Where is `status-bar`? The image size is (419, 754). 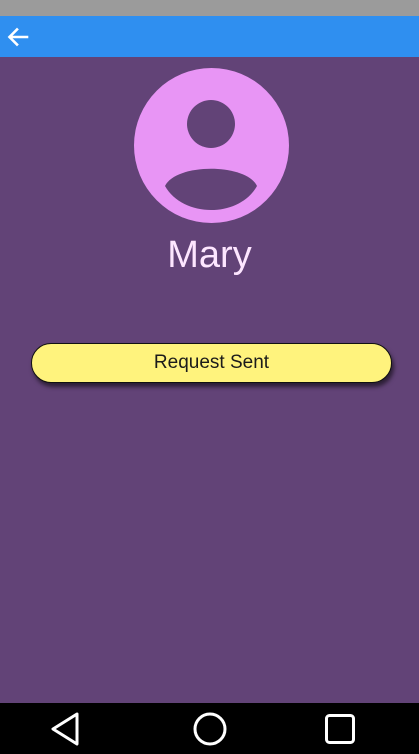 status-bar is located at coordinates (209, 8).